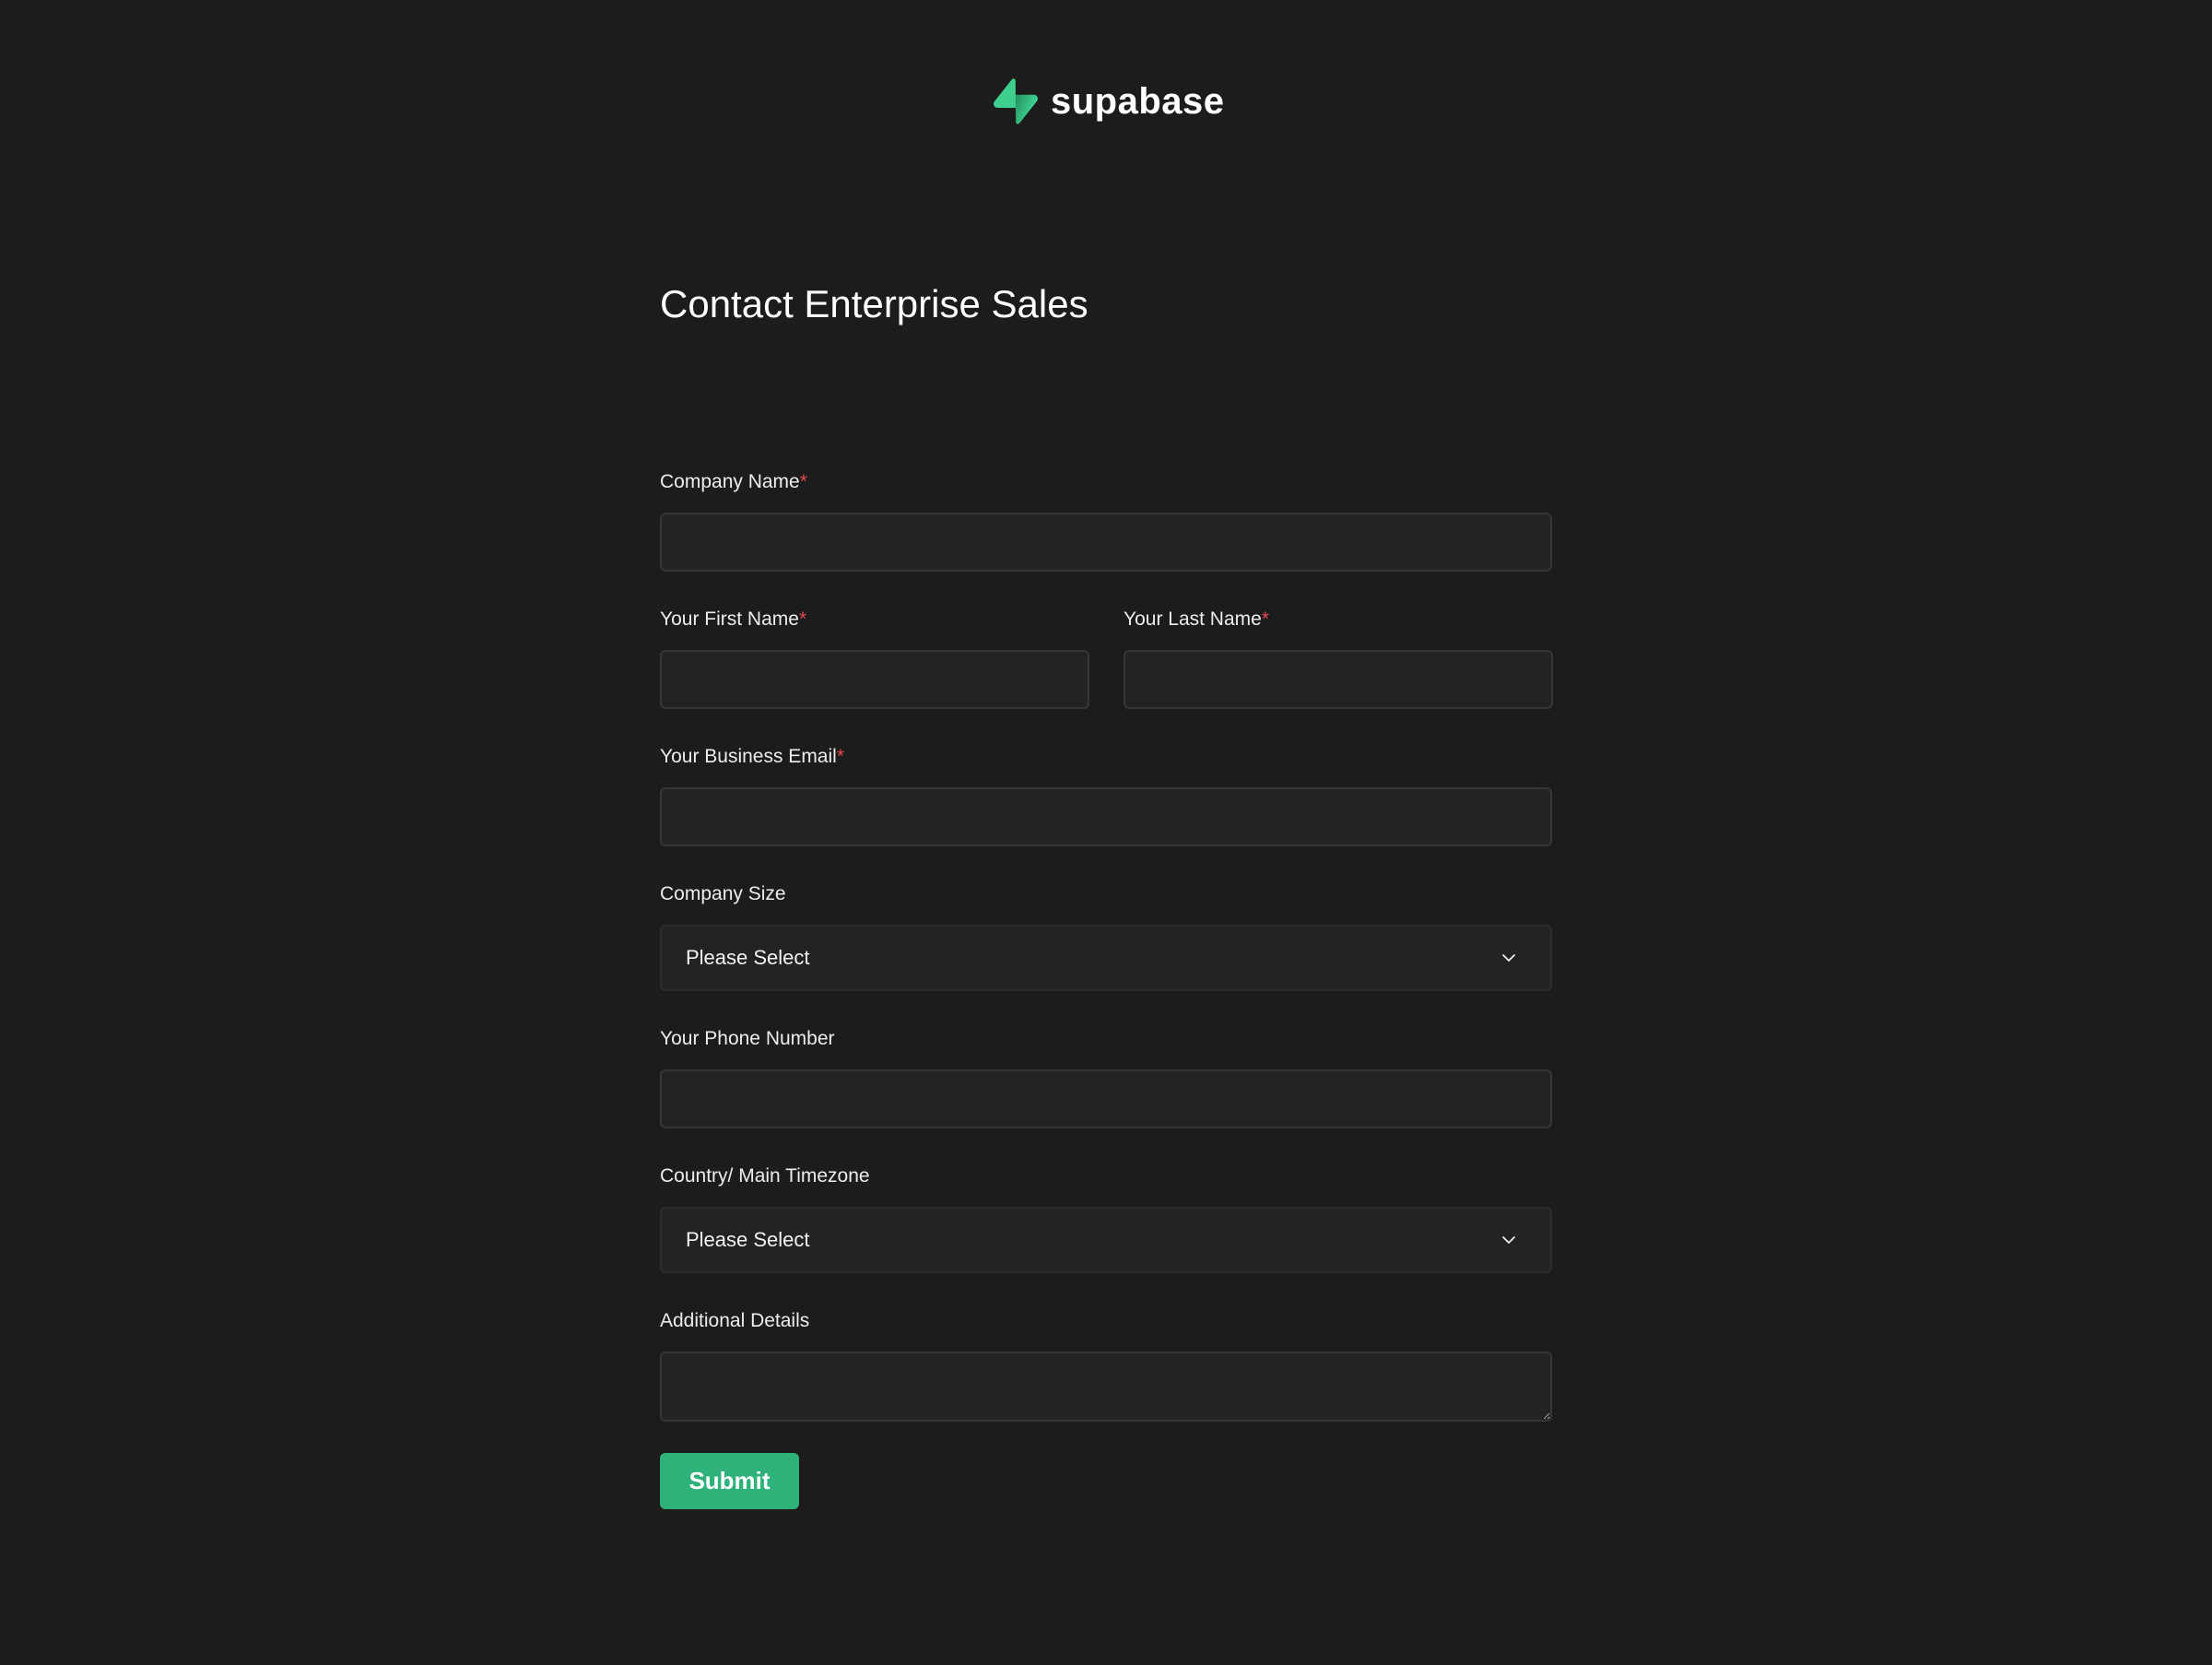  Describe the element at coordinates (1106, 482) in the screenshot. I see `company-name-label: Company Name*` at that location.